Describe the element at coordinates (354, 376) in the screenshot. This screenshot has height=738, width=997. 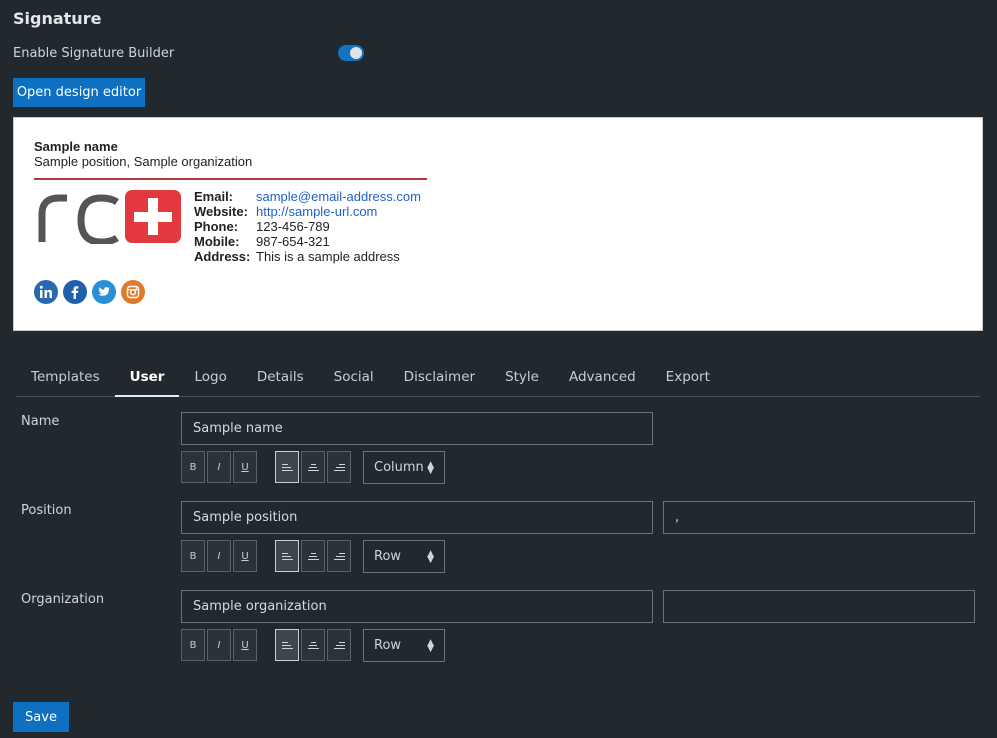
I see `tab-social: Social` at that location.